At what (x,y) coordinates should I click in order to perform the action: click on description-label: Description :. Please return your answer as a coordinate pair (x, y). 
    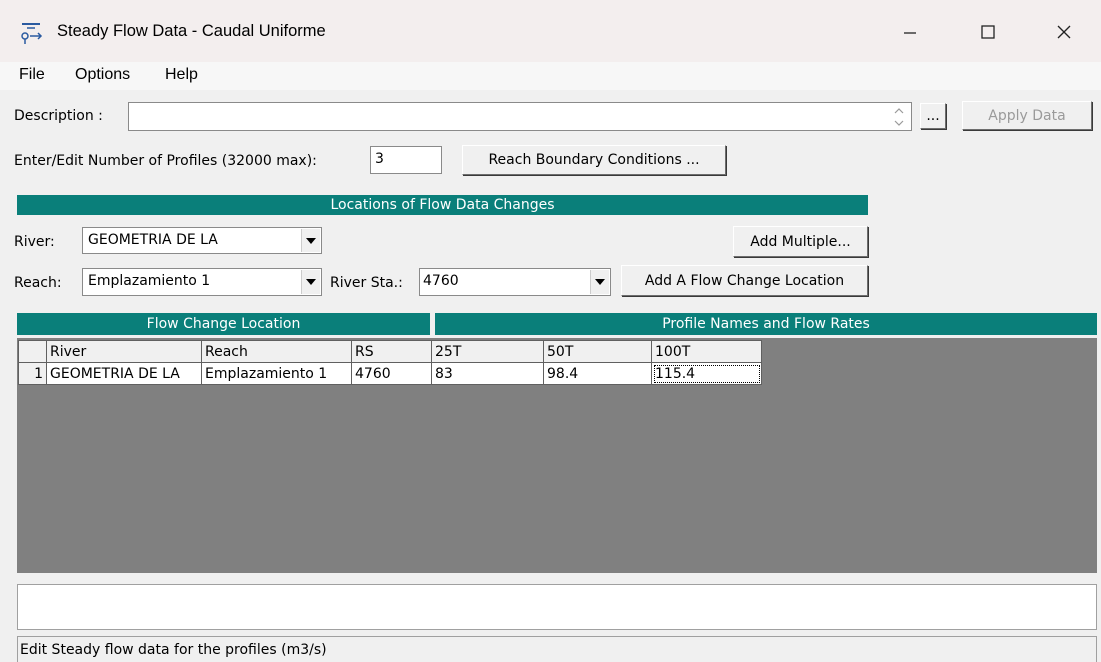
    Looking at the image, I should click on (58, 116).